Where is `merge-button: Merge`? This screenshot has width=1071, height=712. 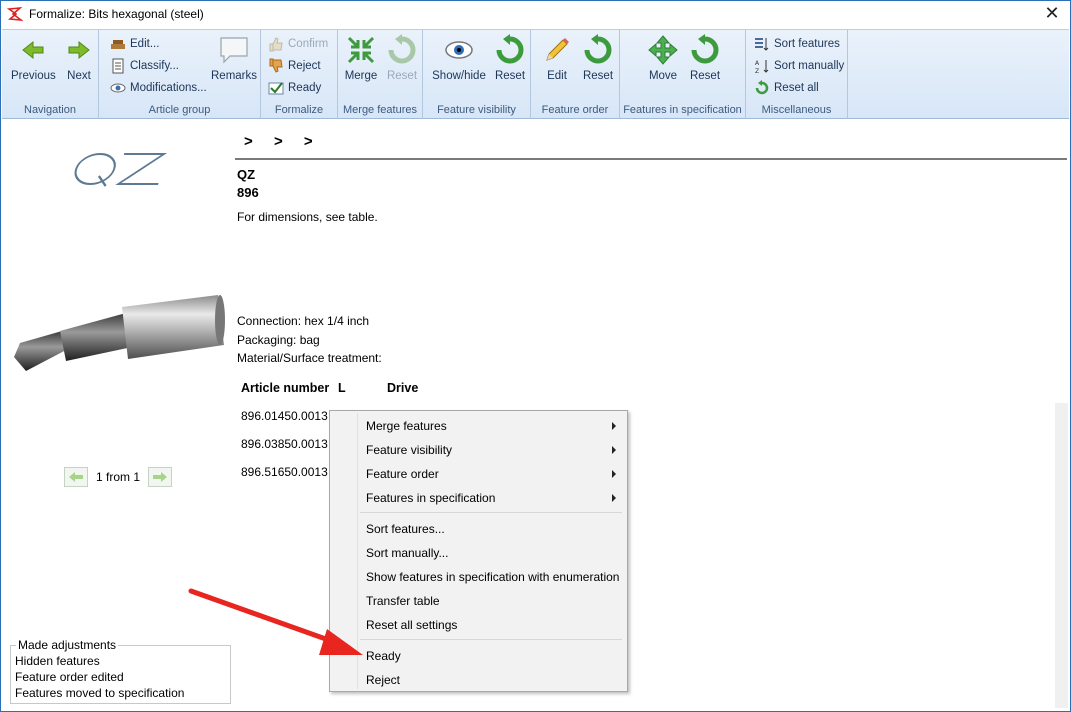
merge-button: Merge is located at coordinates (361, 58).